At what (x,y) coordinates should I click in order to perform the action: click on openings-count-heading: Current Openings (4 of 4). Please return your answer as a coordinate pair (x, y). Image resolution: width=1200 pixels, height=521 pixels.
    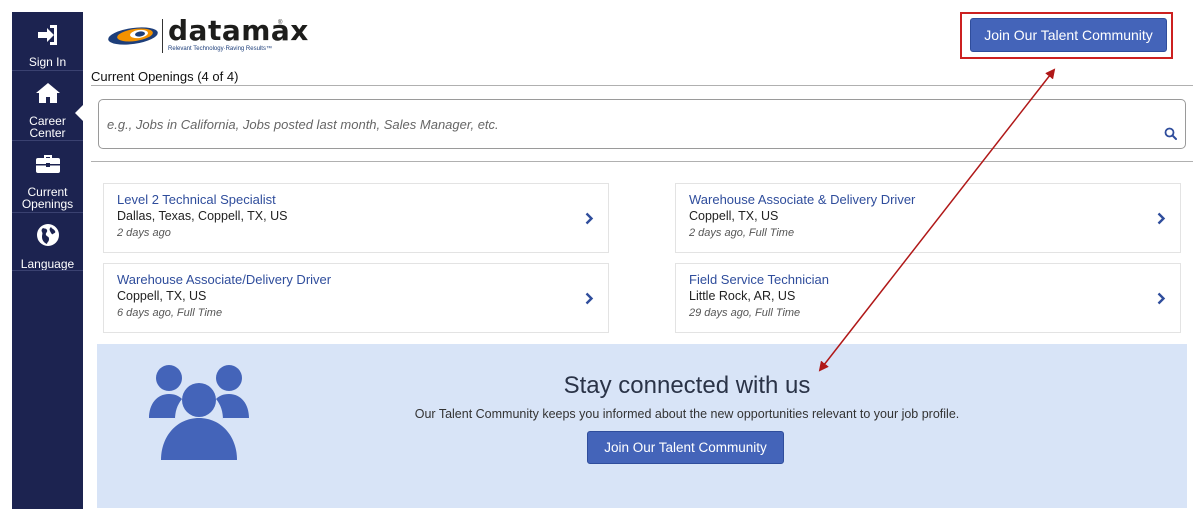
    Looking at the image, I should click on (165, 76).